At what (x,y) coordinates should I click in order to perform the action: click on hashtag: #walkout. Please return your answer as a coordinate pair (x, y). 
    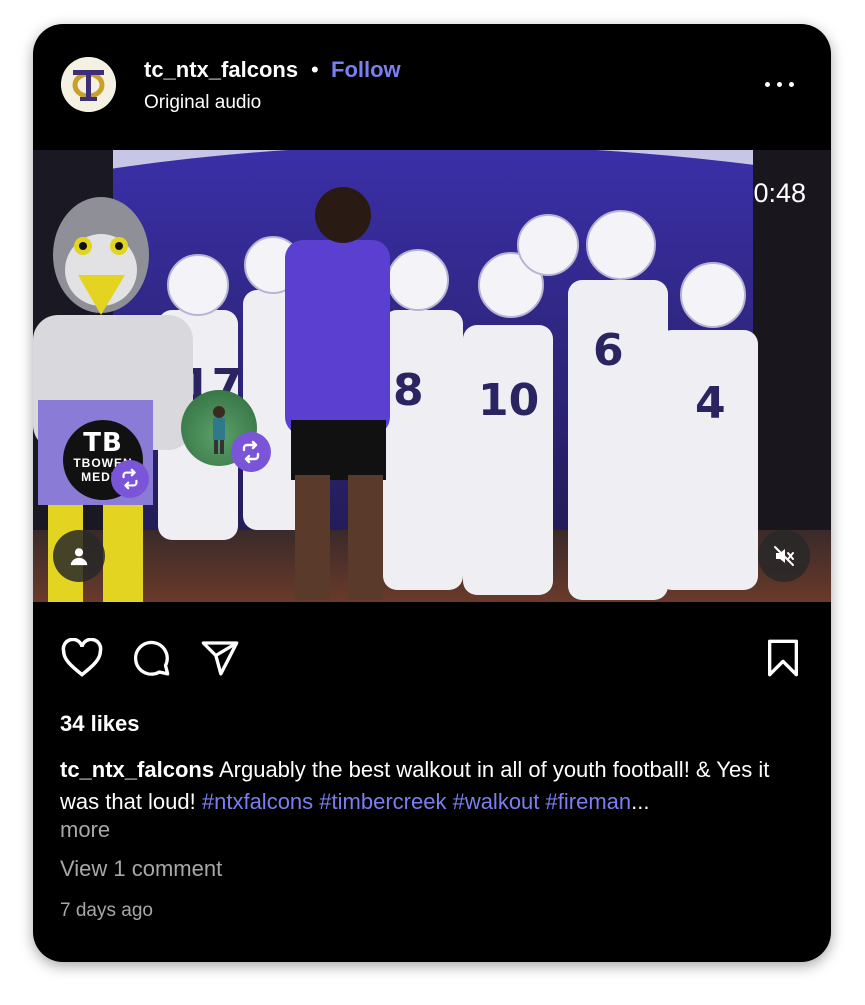
    Looking at the image, I should click on (496, 801).